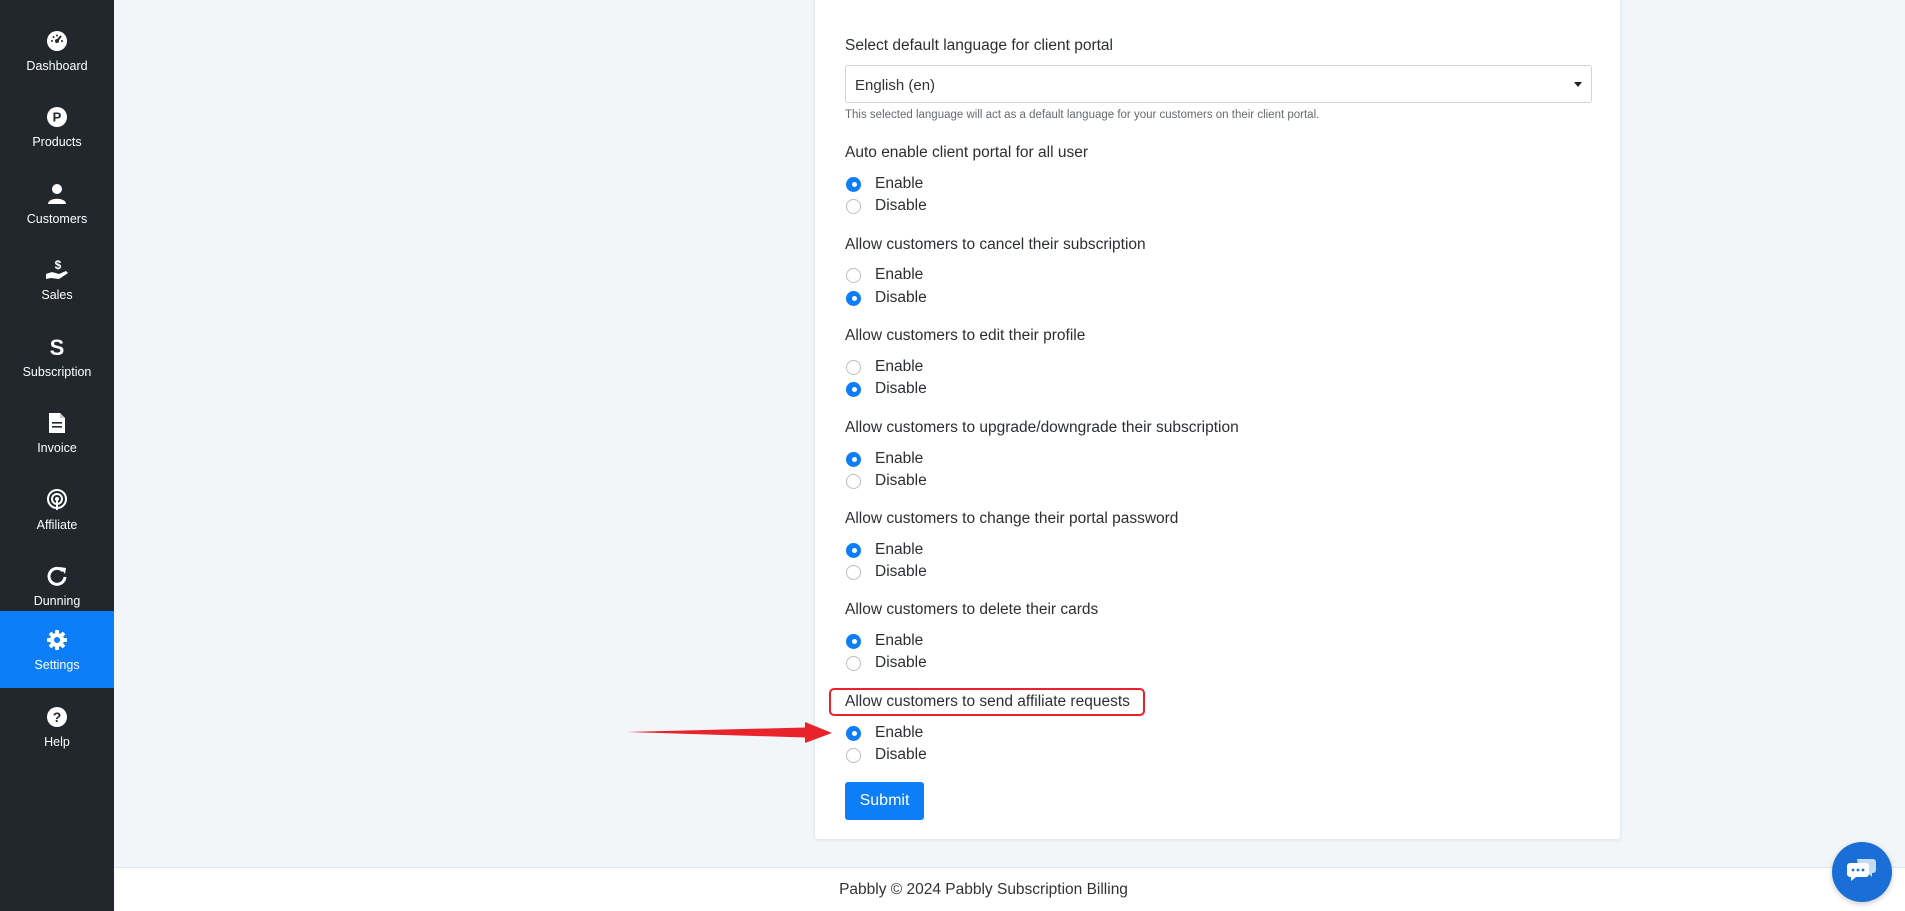  Describe the element at coordinates (57, 500) in the screenshot. I see `broadcast-icon` at that location.